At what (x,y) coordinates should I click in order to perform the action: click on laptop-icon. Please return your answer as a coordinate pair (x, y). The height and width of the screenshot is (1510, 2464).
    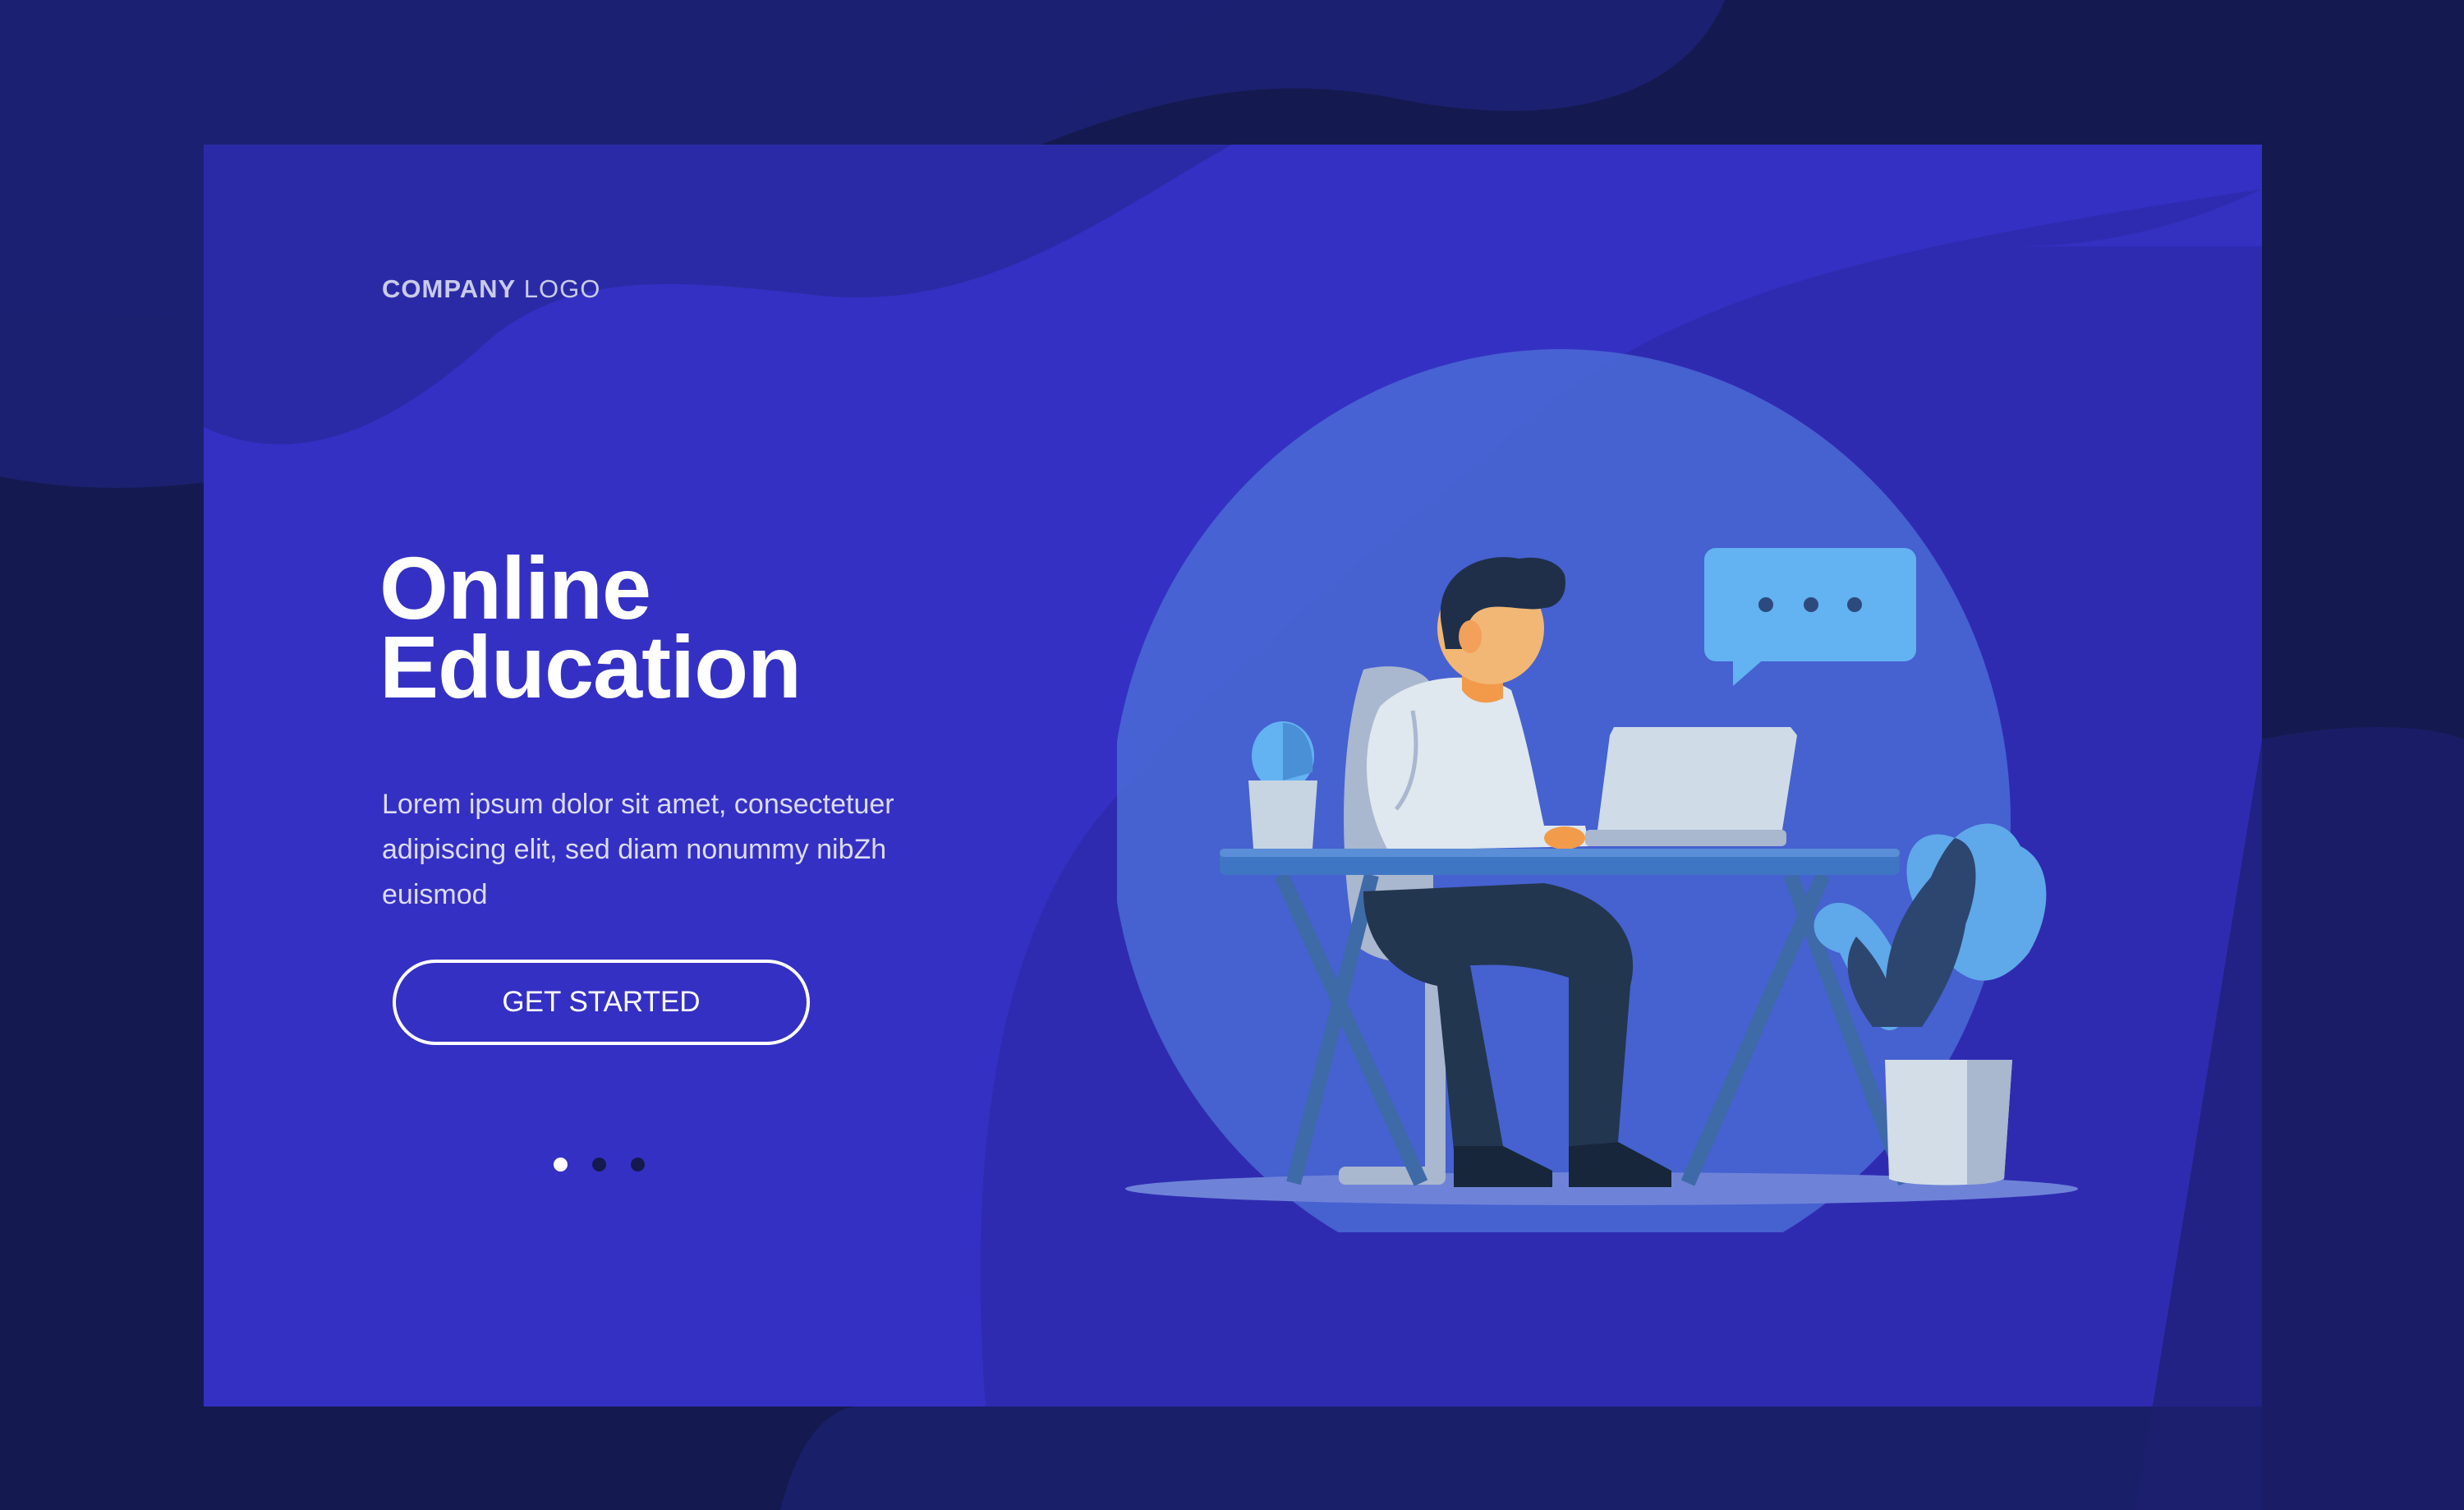
    Looking at the image, I should click on (1691, 786).